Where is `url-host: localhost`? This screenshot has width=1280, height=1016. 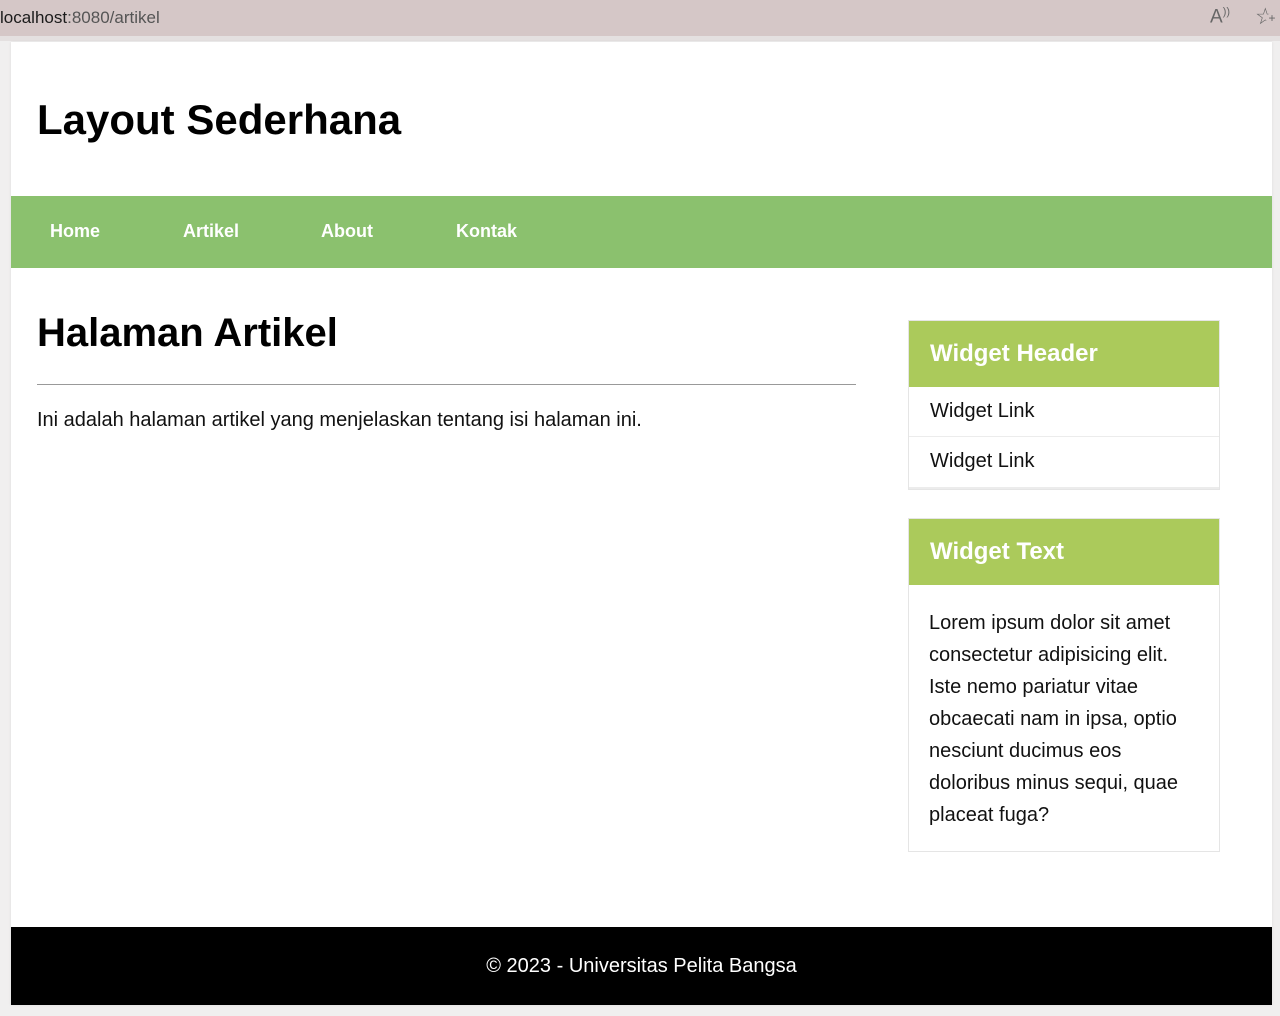 url-host: localhost is located at coordinates (34, 17).